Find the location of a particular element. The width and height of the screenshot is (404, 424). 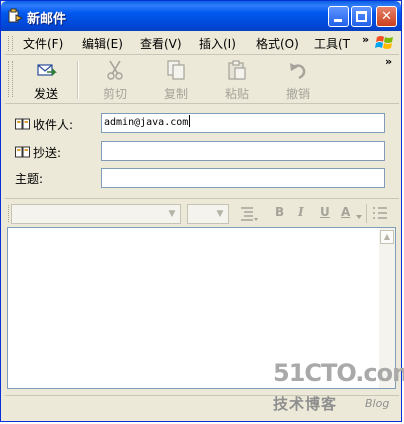

title-bar: 新邮件 ✕ is located at coordinates (201, 16).